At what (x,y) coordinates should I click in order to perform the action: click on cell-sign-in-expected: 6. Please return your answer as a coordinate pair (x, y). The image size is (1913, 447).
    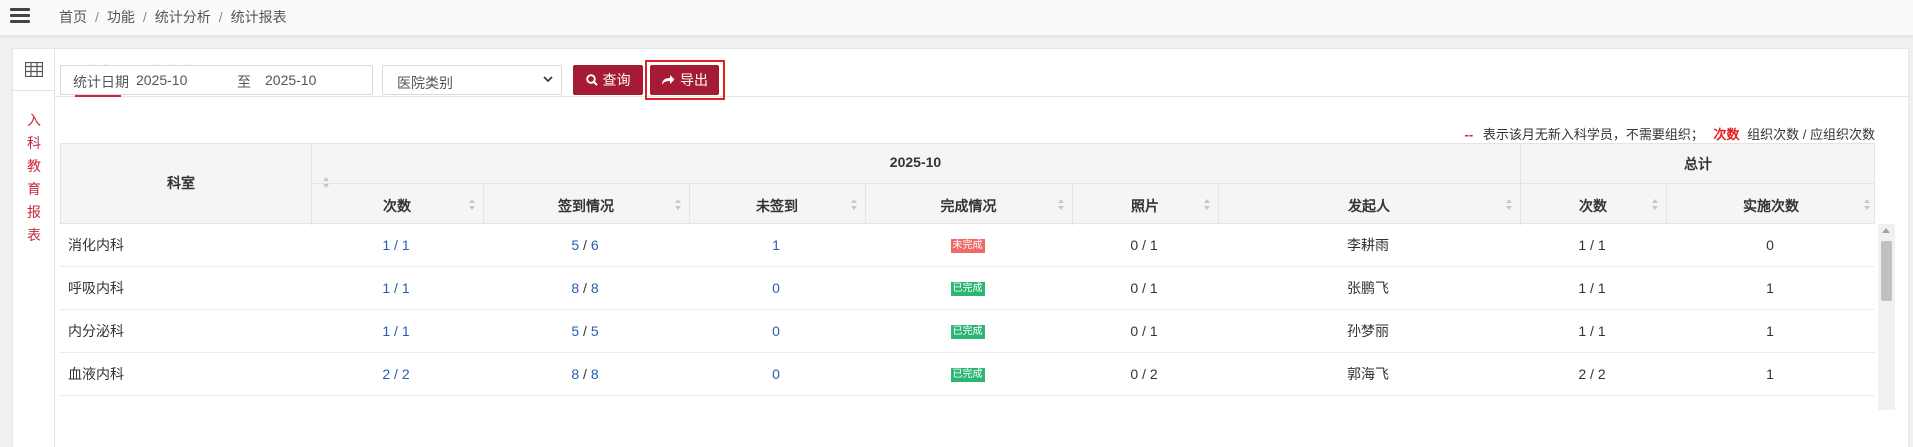
    Looking at the image, I should click on (595, 245).